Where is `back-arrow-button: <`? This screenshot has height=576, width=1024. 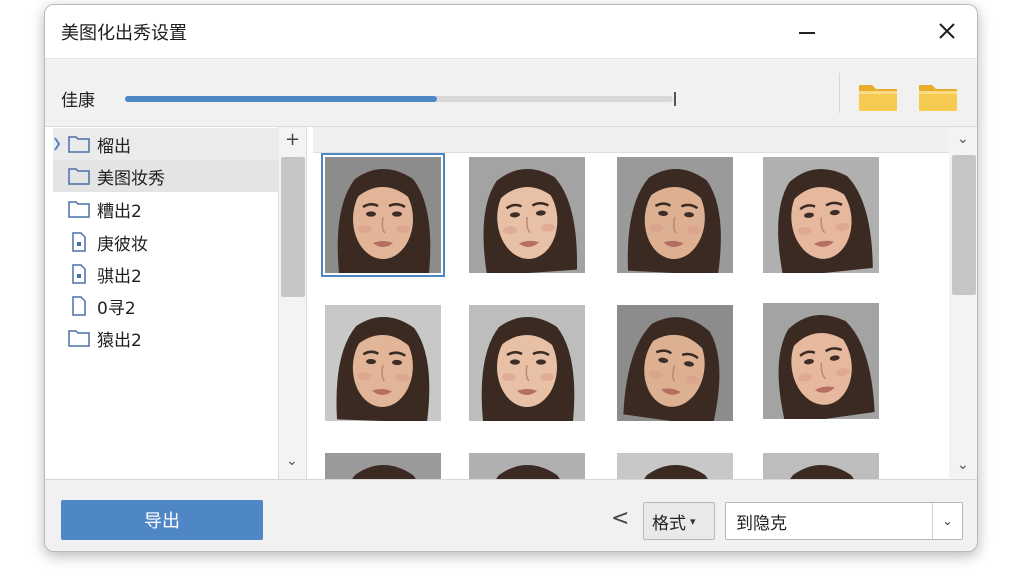 back-arrow-button: < is located at coordinates (620, 518).